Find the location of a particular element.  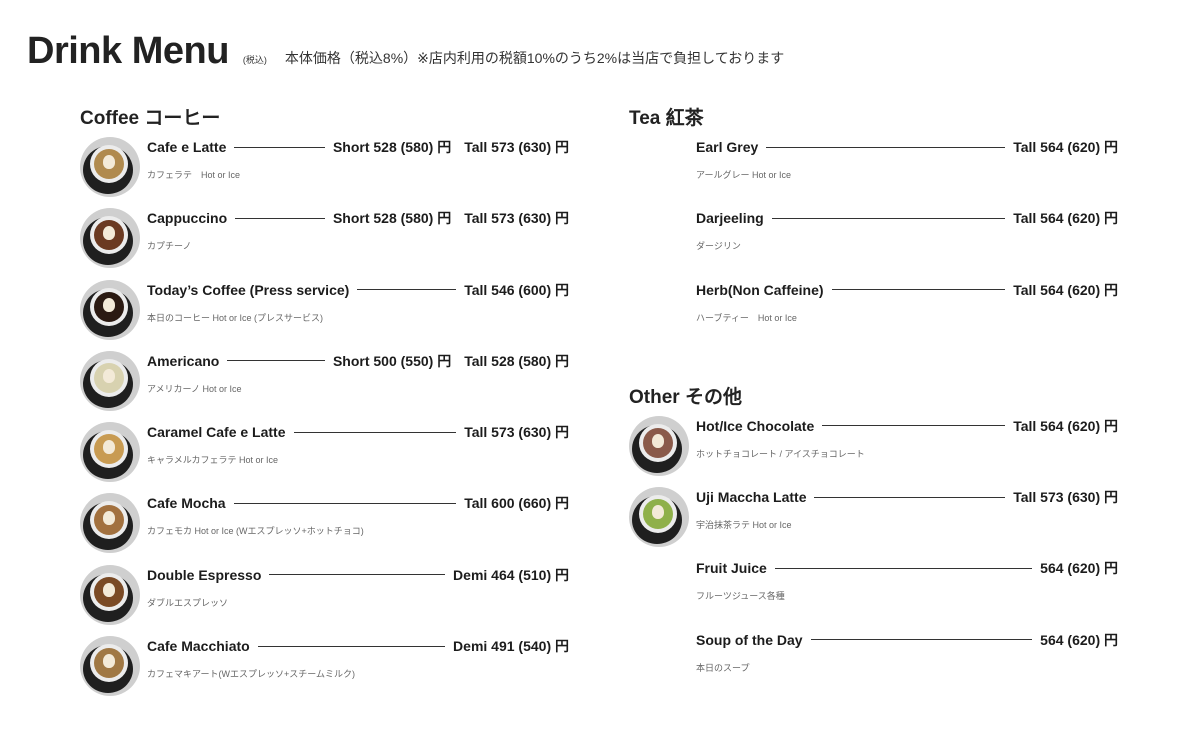

menu-item-subtitle: カフェモカ Hot or Ice (Wエスプレッソ+ホットチョコ) is located at coordinates (255, 531).